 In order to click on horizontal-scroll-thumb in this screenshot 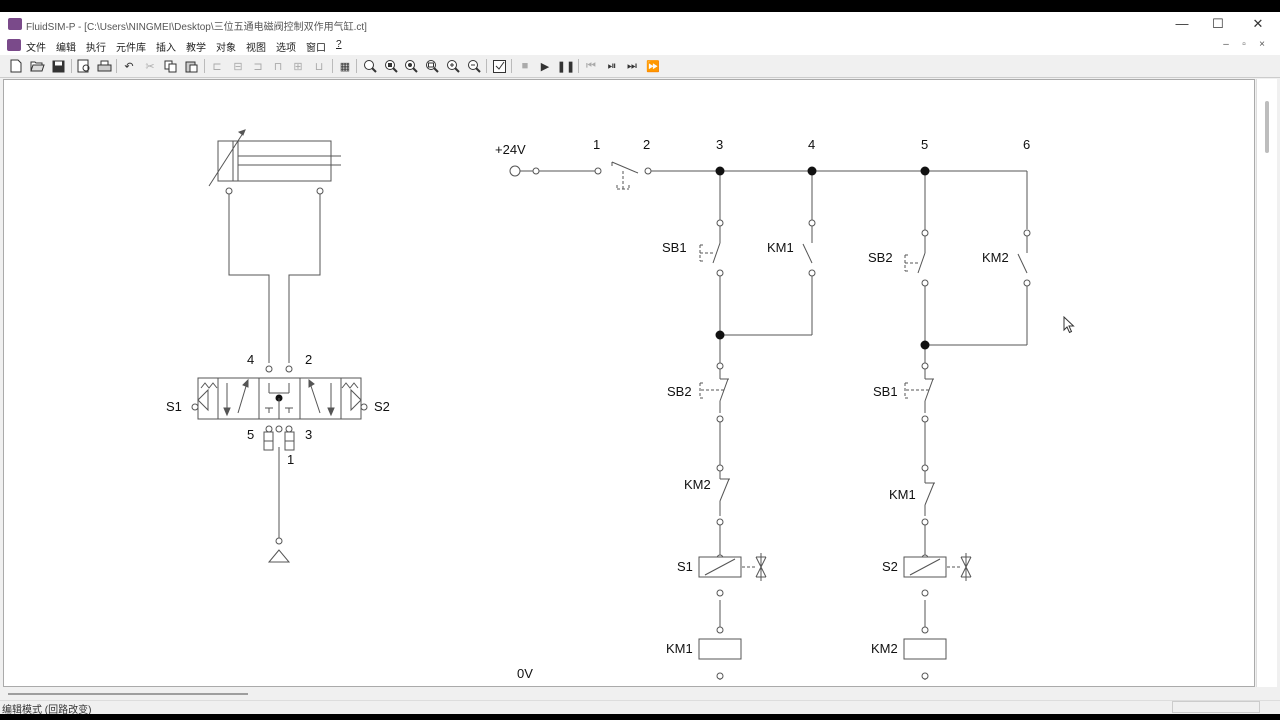, I will do `click(128, 694)`.